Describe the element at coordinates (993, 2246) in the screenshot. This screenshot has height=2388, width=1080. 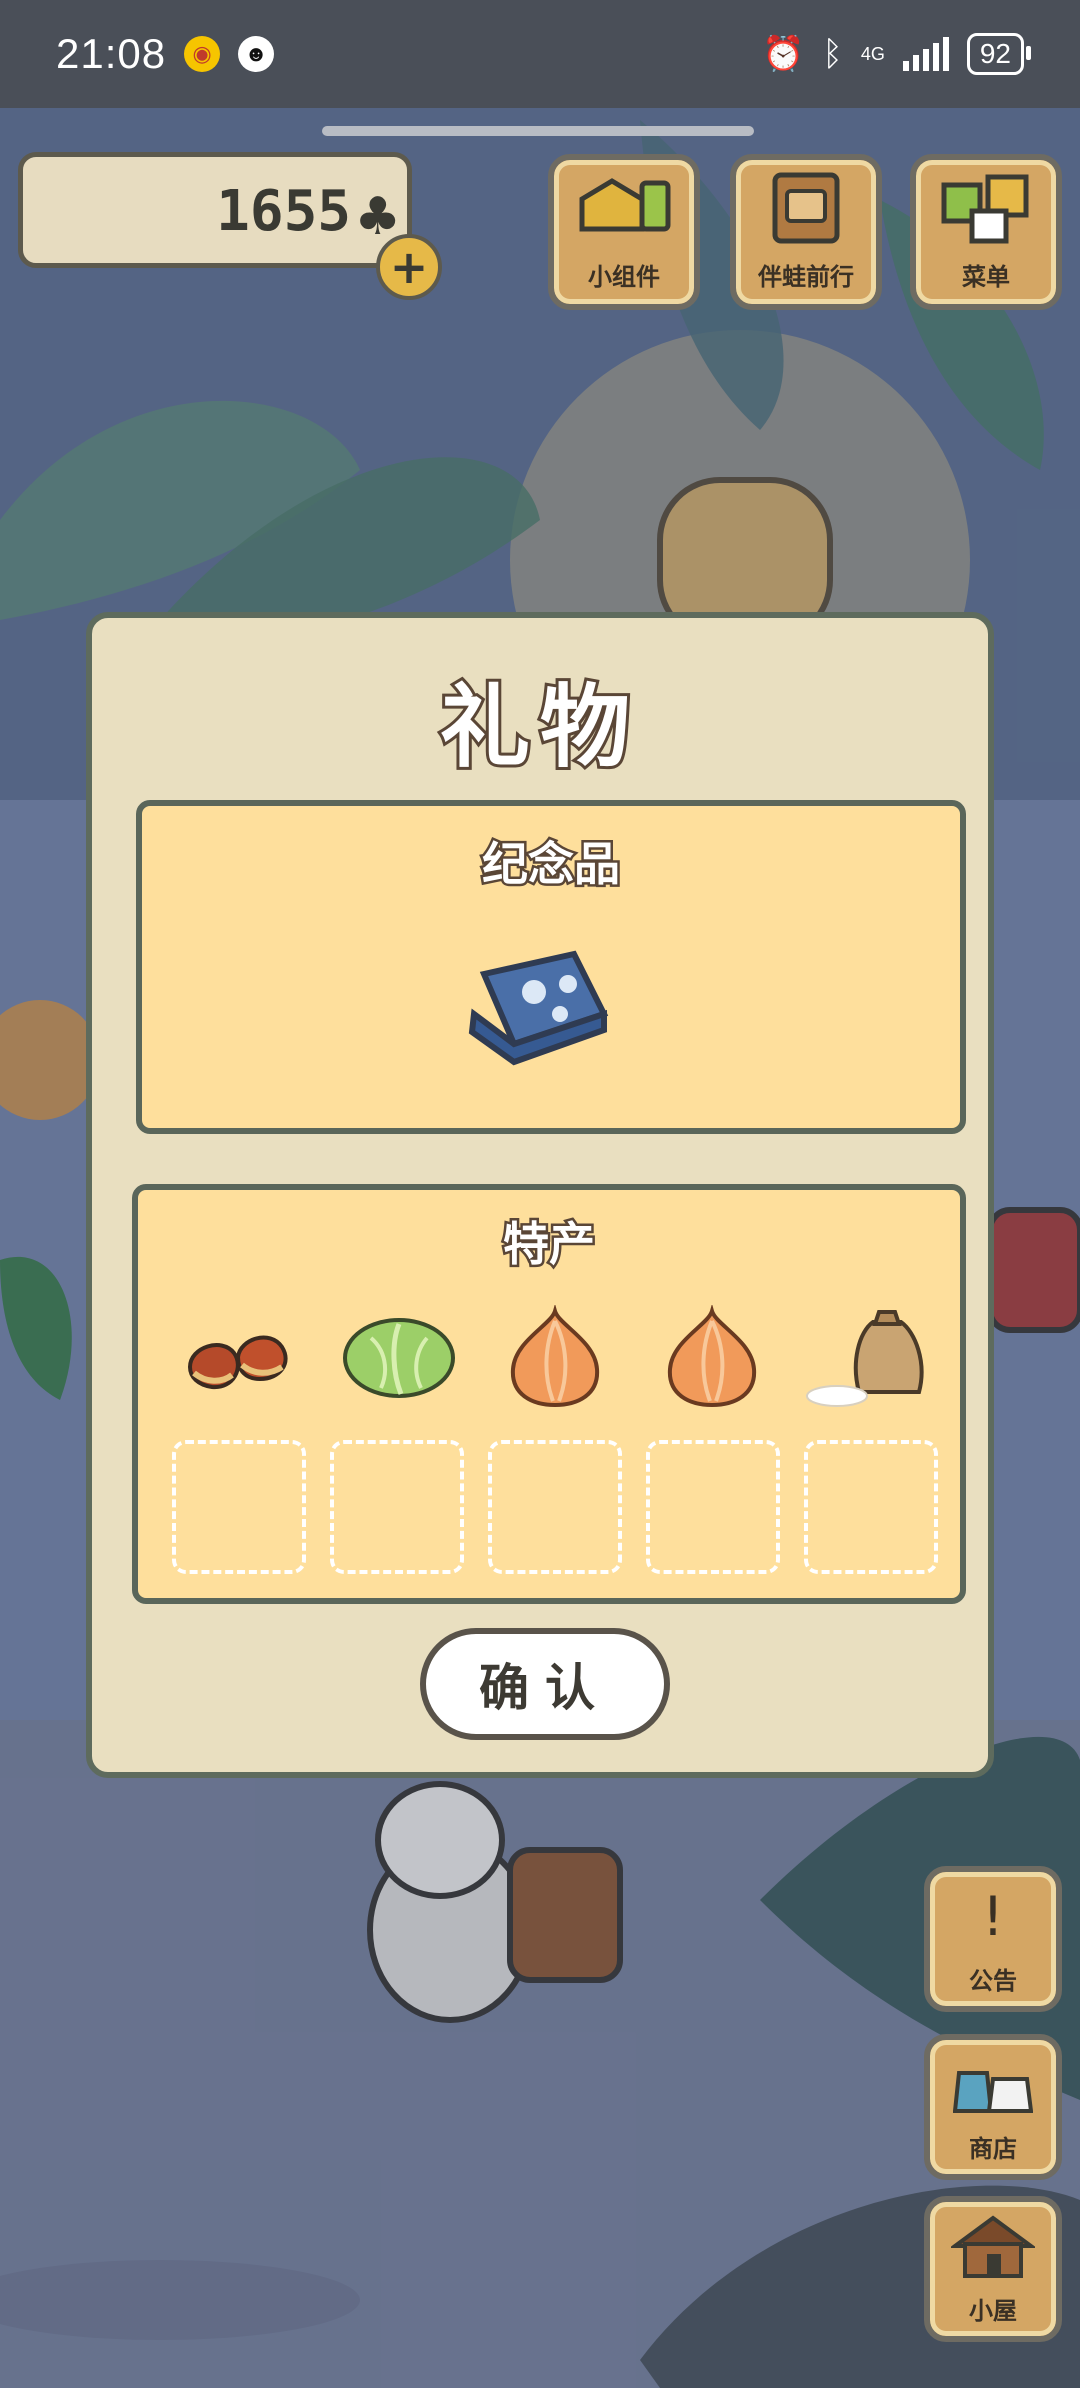
I see `house-icon` at that location.